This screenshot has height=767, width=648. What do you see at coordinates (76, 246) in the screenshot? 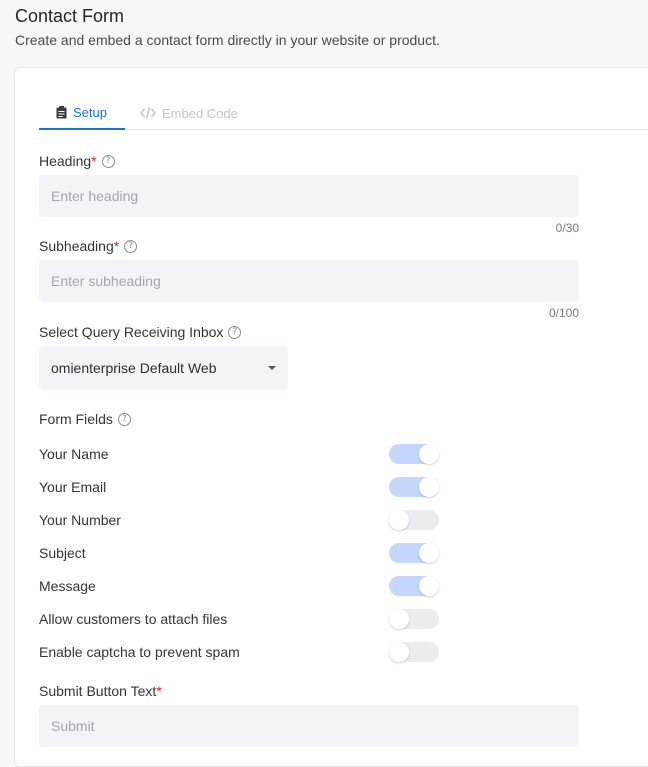
I see `subheading-label-text: Subheading` at bounding box center [76, 246].